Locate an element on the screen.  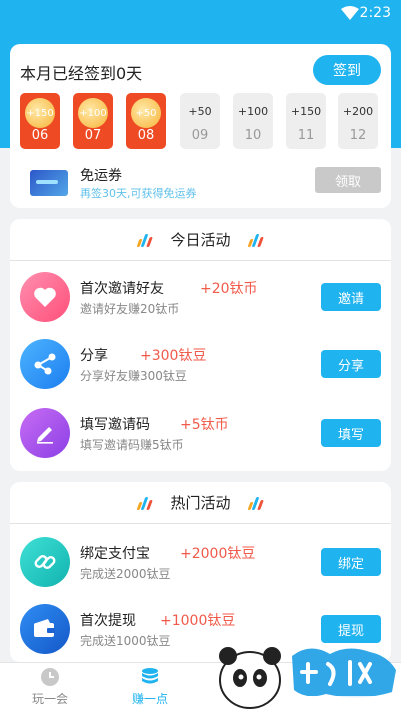
activity-title: 绑定支付宝 is located at coordinates (115, 554).